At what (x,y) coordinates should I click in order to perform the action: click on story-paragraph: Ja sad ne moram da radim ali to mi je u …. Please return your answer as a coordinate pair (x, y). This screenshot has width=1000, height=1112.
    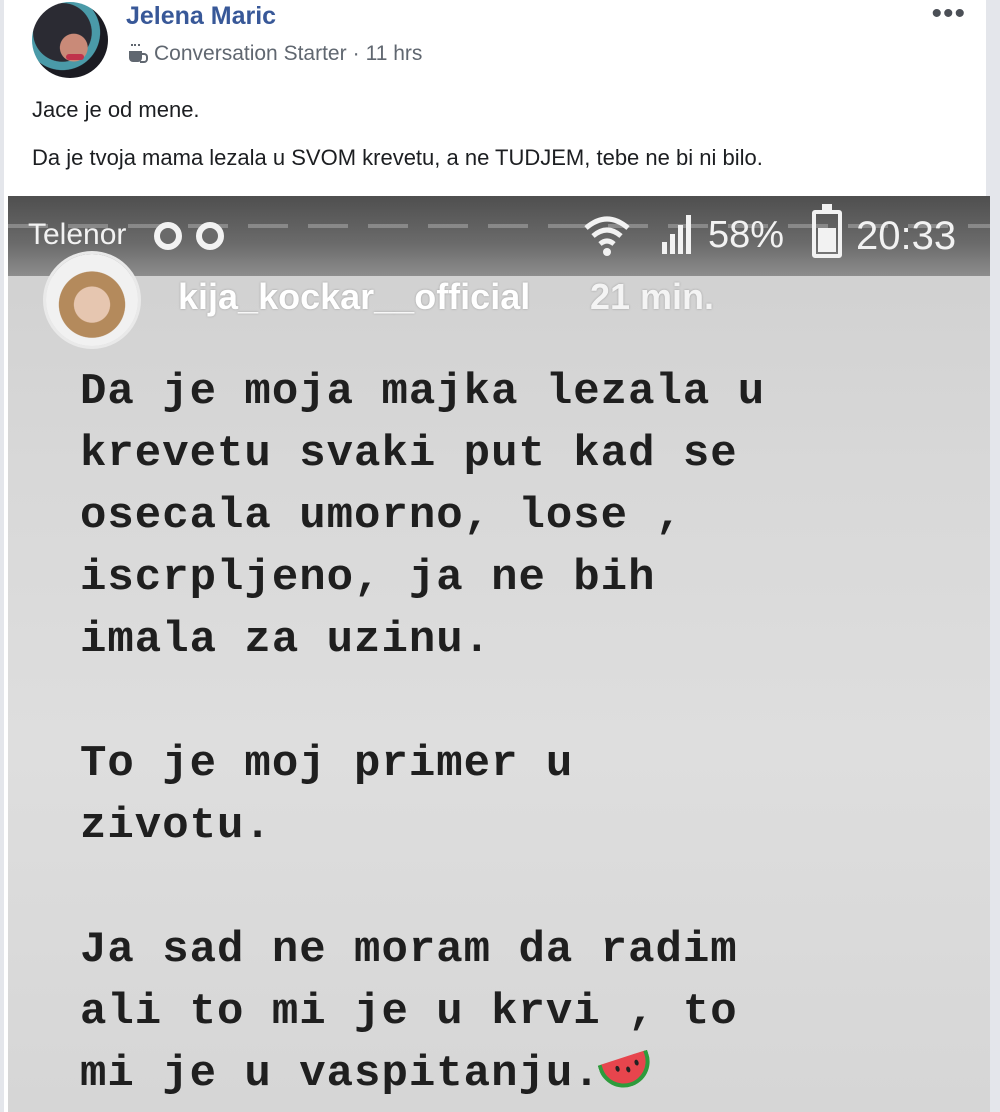
    Looking at the image, I should click on (520, 1012).